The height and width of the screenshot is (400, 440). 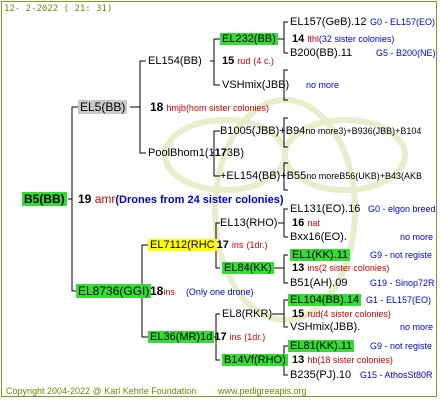 I want to click on g3-num-6: 13, so click(x=298, y=268).